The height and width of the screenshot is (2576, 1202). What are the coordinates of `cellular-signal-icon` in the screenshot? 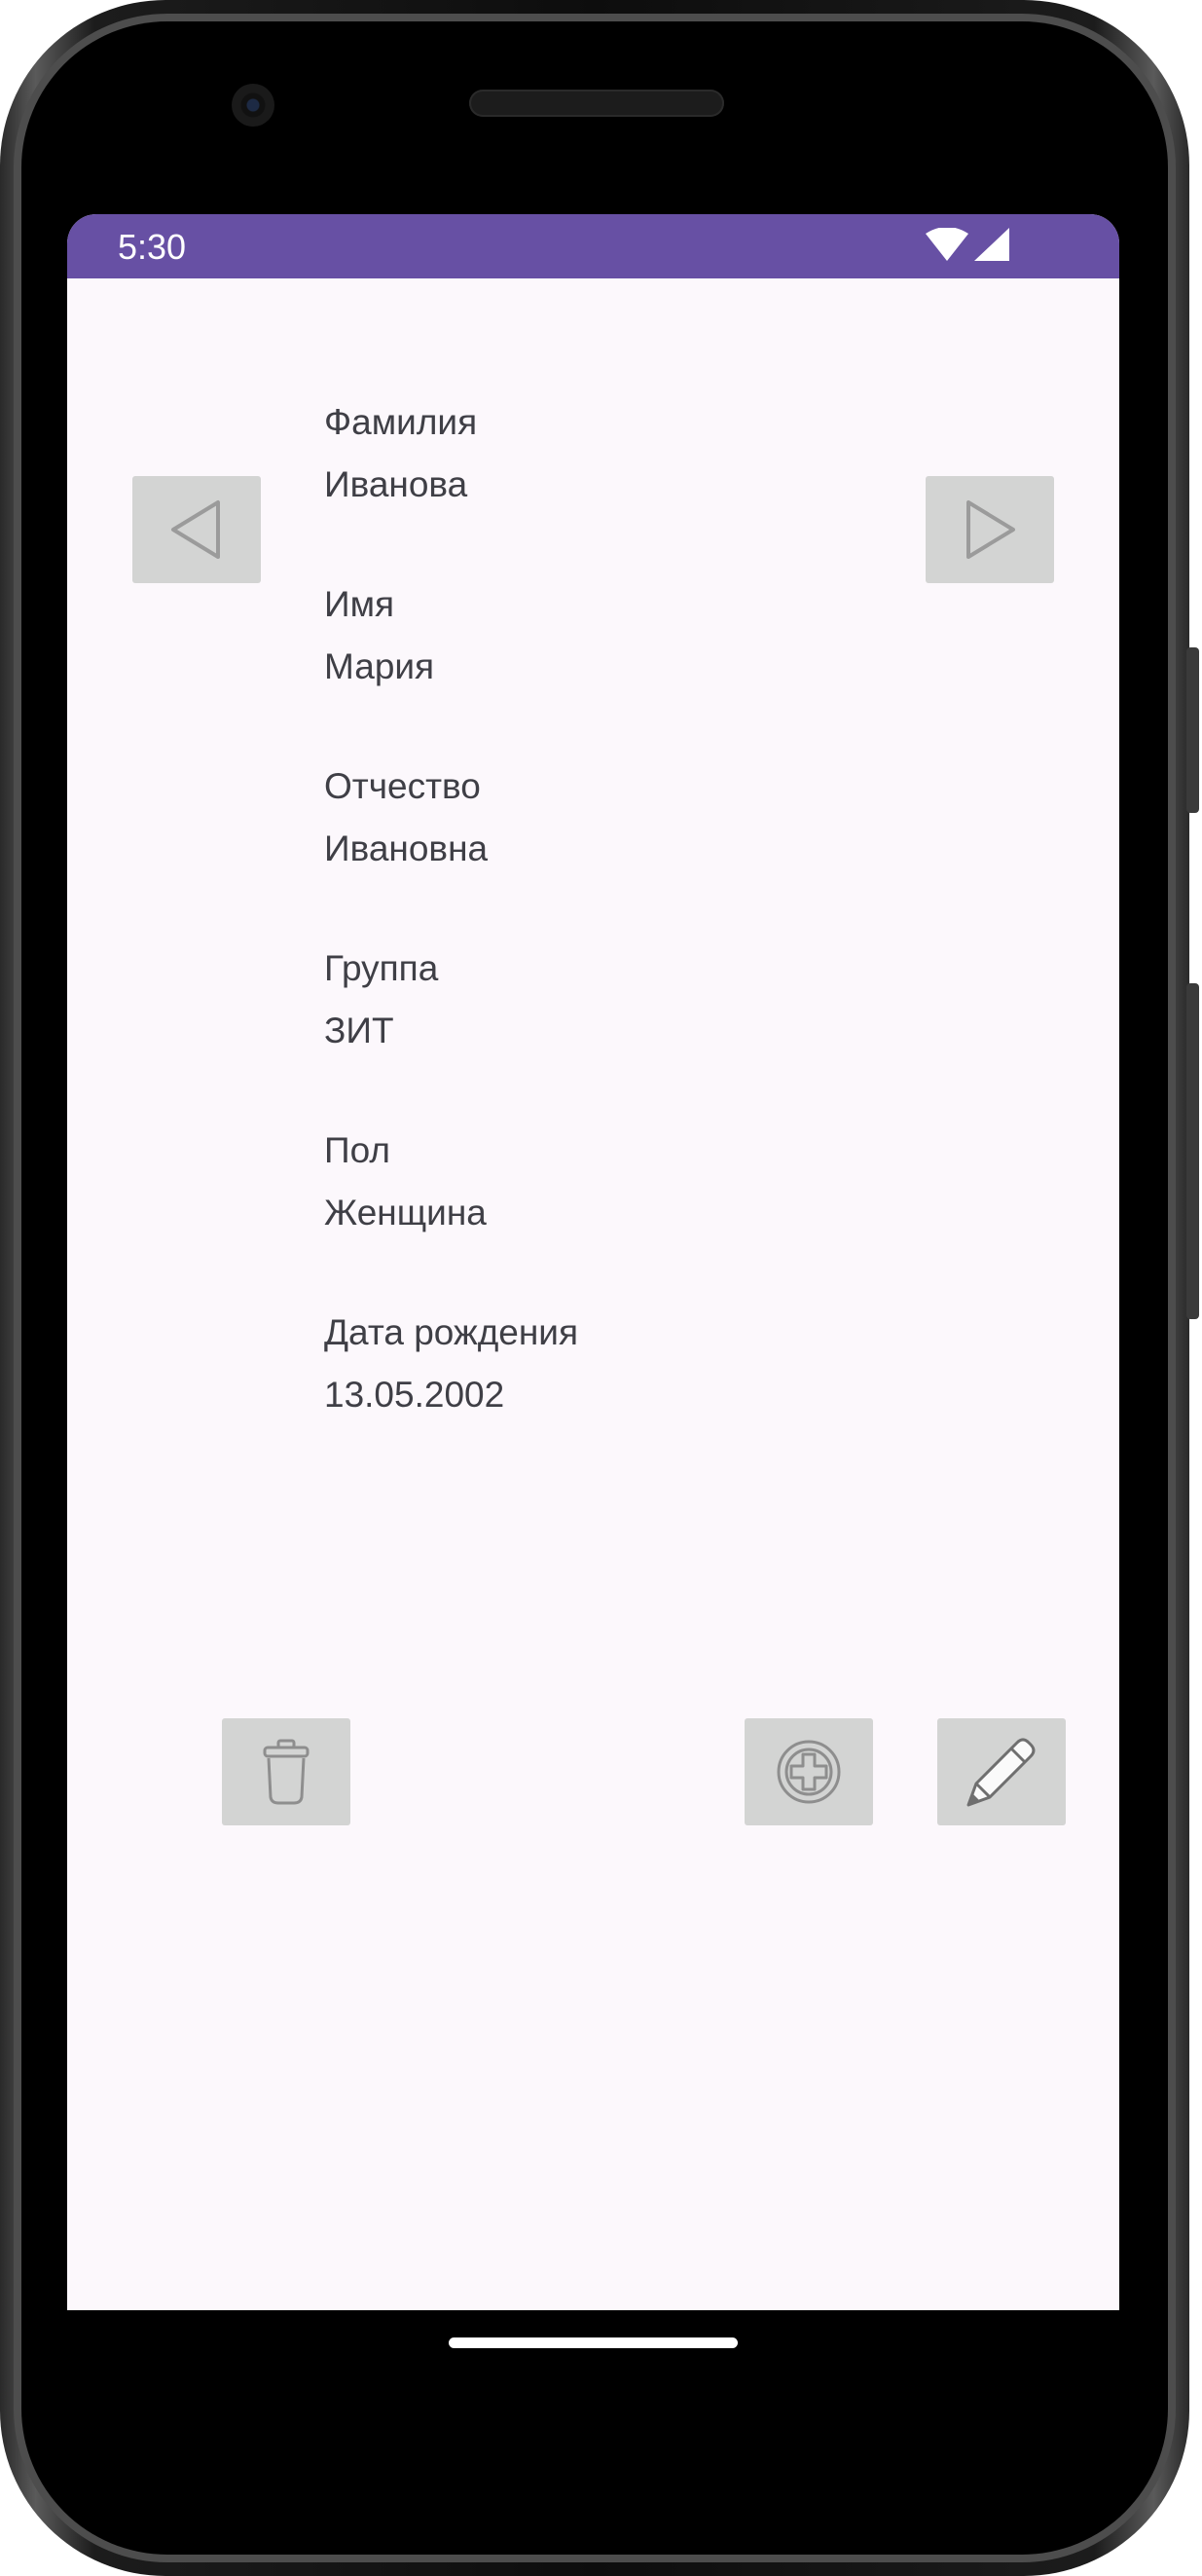 It's located at (991, 244).